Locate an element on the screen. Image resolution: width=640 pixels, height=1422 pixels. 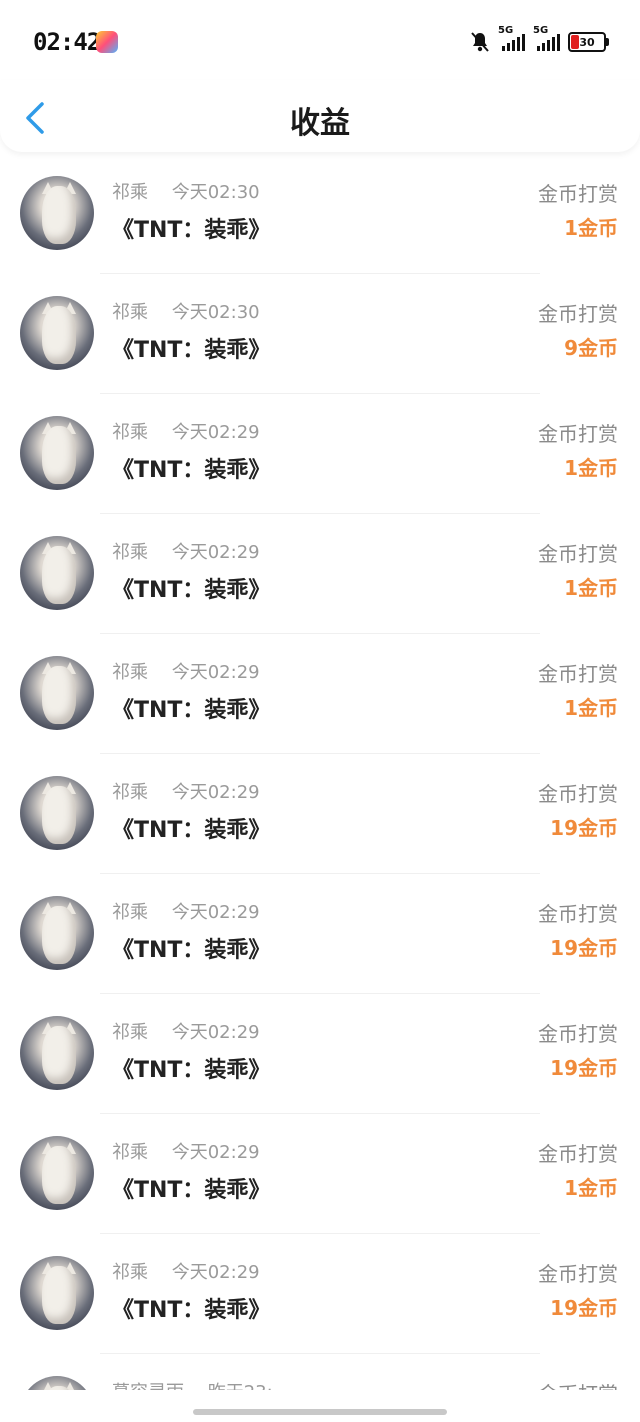
signal-1-icon: 5G is located at coordinates (511, 38).